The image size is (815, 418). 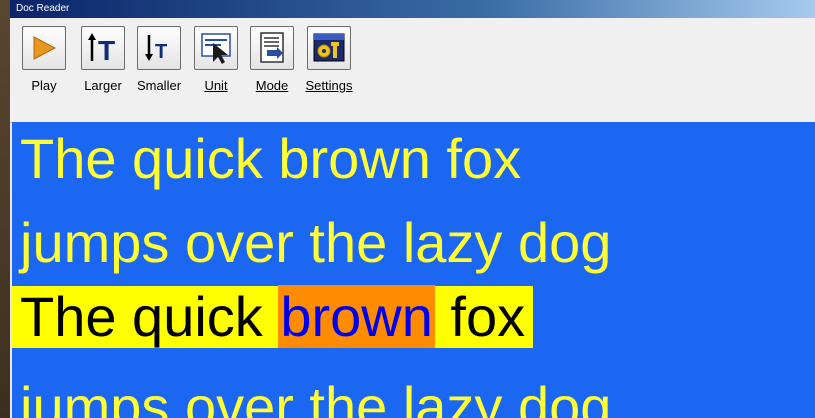 I want to click on mode-button: Mode, so click(x=272, y=59).